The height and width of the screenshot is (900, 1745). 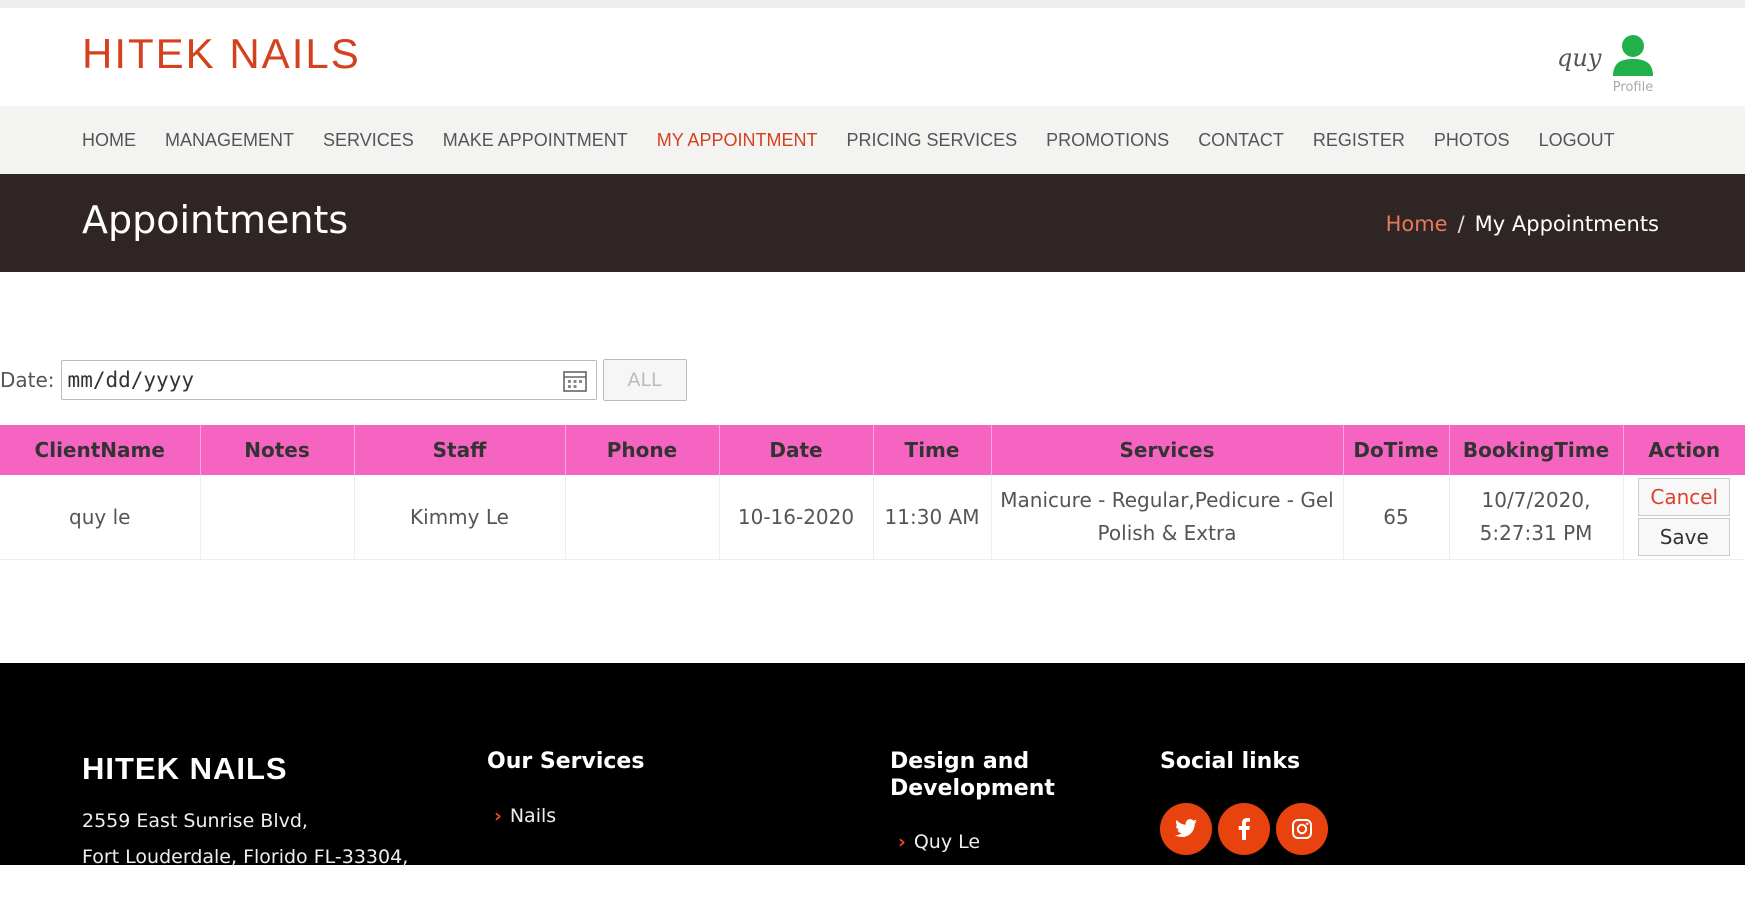 I want to click on breadcrumb-current: My Appointments, so click(x=1566, y=224).